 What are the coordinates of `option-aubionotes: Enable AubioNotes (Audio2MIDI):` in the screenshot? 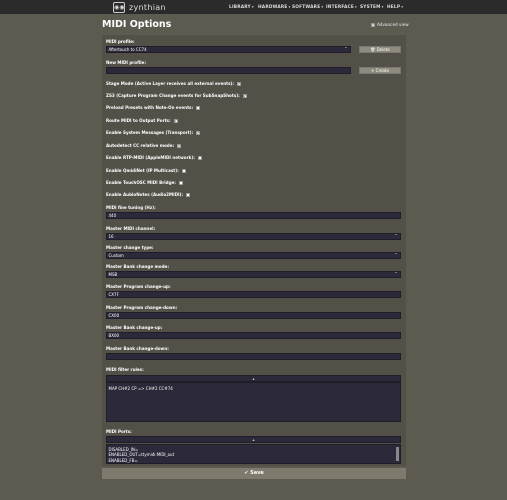 It's located at (148, 194).